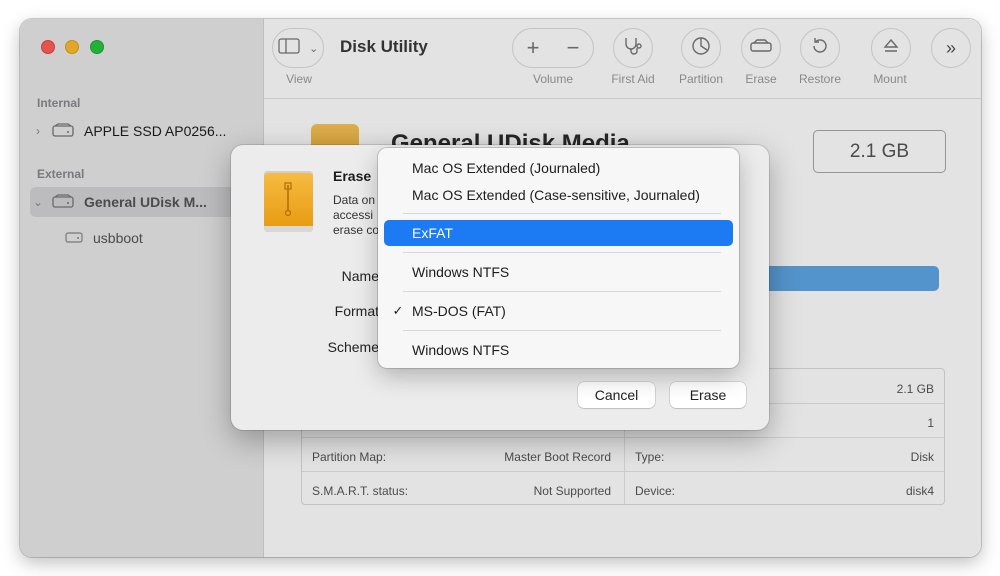  What do you see at coordinates (352, 176) in the screenshot?
I see `dialog-title: Erase` at bounding box center [352, 176].